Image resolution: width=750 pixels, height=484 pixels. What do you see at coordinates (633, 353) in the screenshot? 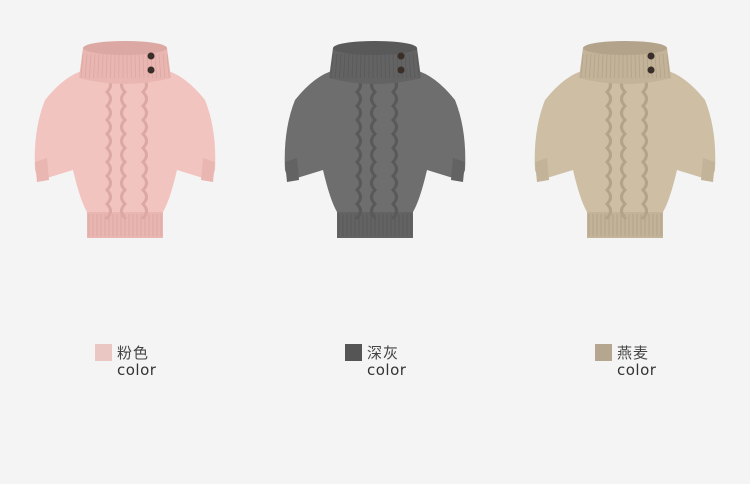
I see `color-name-cn: 燕麦` at bounding box center [633, 353].